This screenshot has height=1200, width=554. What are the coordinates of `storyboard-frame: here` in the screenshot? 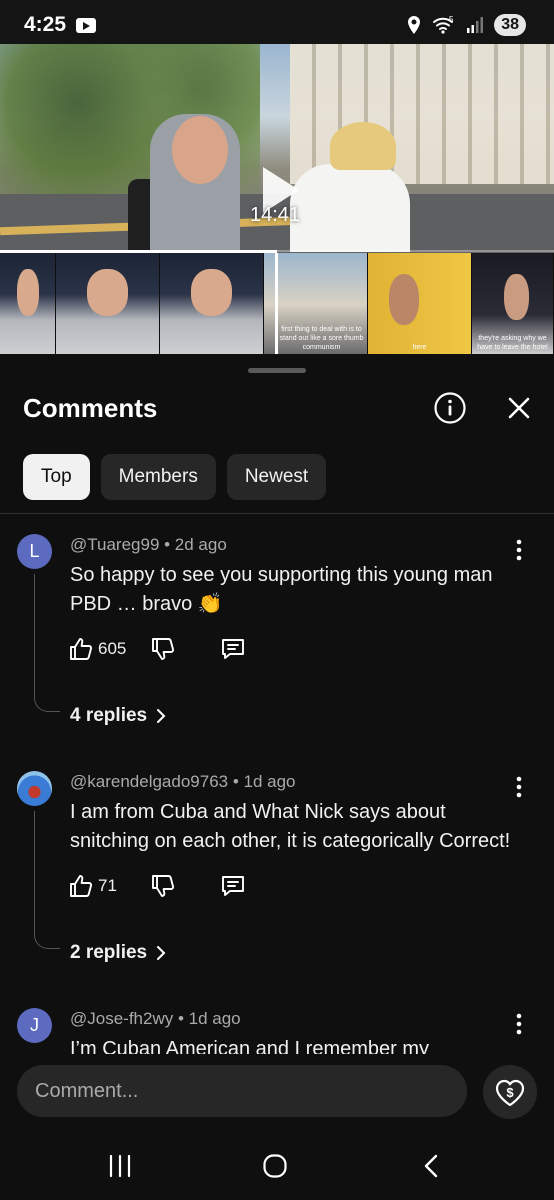 It's located at (420, 304).